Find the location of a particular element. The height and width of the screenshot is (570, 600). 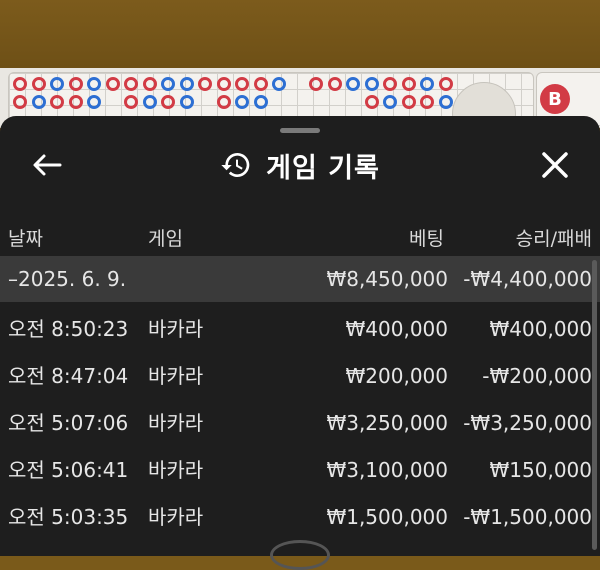

date-group-label: –2025. 6. 9. is located at coordinates (67, 279).